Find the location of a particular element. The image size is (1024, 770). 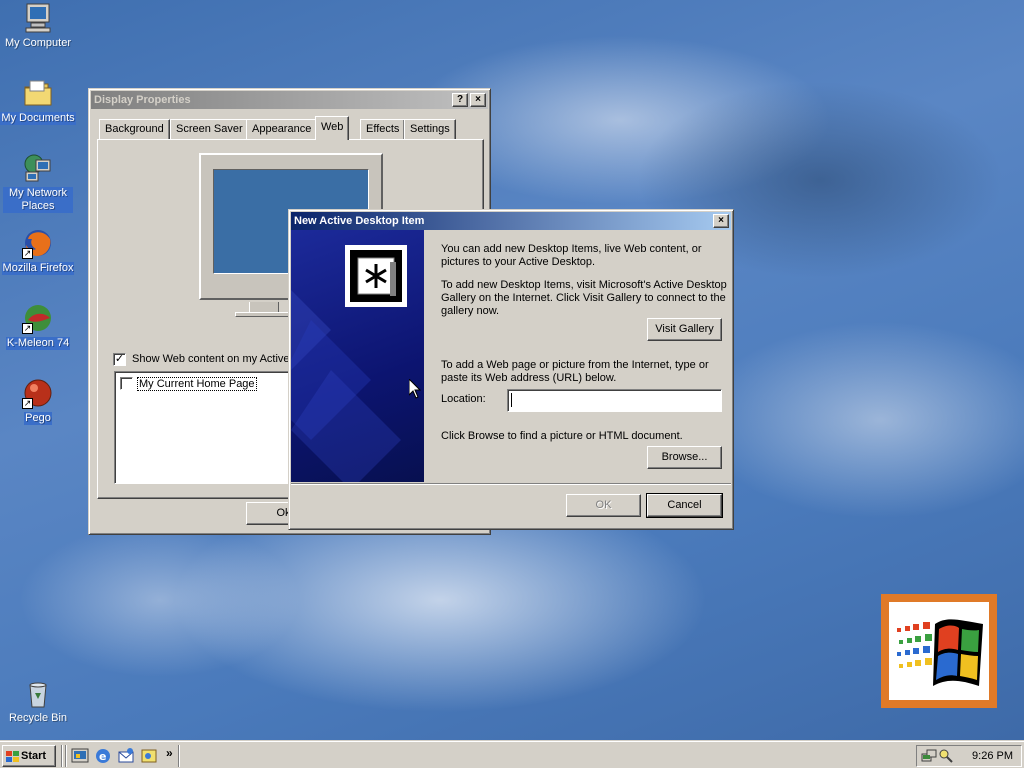

tab-effects: Effects is located at coordinates (383, 129).